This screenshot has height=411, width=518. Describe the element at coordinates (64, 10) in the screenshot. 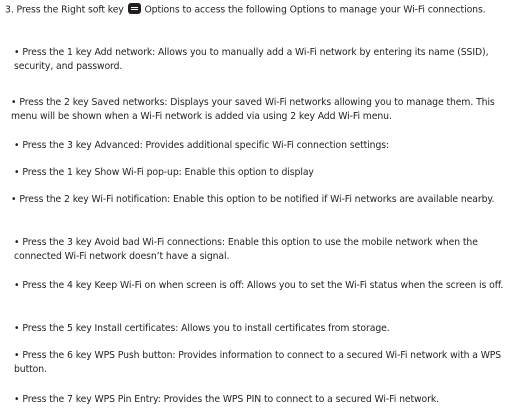

I see `intro-text-before: 3. Press the Right soft key` at that location.